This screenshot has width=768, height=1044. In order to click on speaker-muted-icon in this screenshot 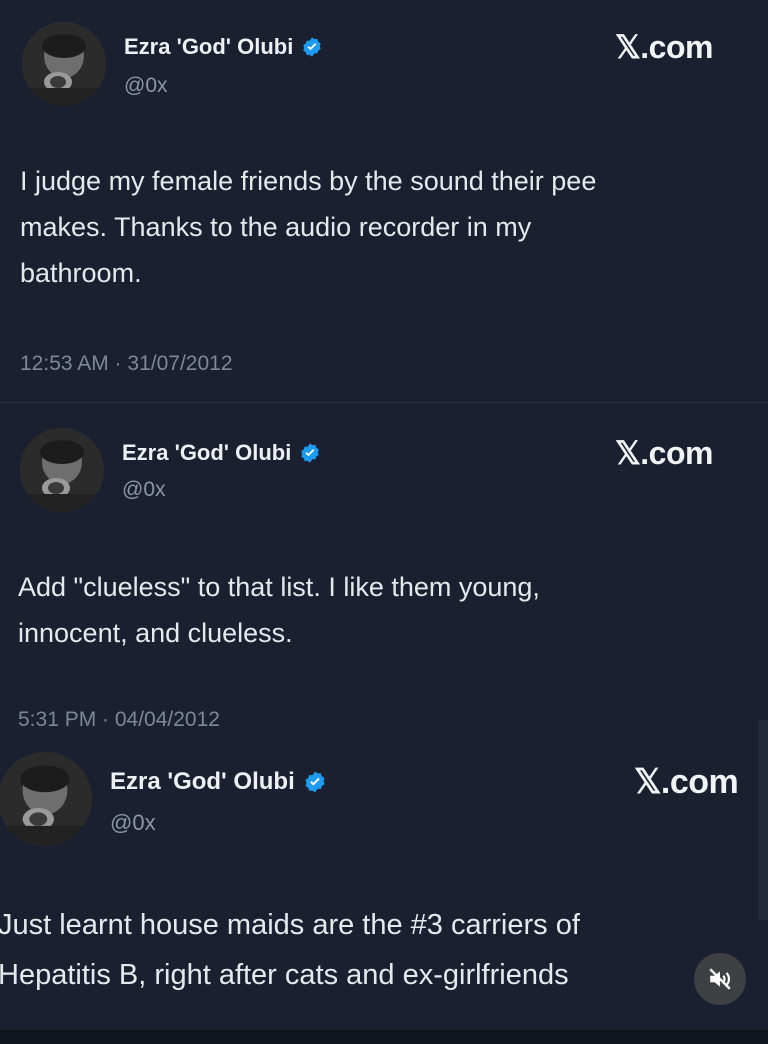, I will do `click(720, 979)`.